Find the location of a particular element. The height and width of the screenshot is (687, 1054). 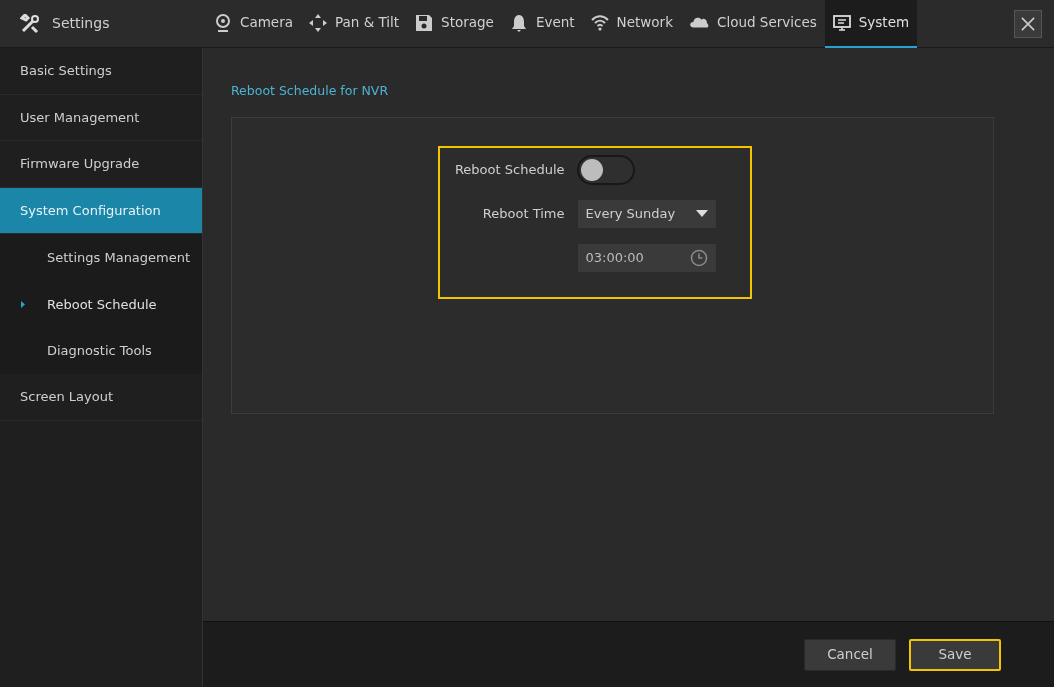

monitor-icon is located at coordinates (841, 22).